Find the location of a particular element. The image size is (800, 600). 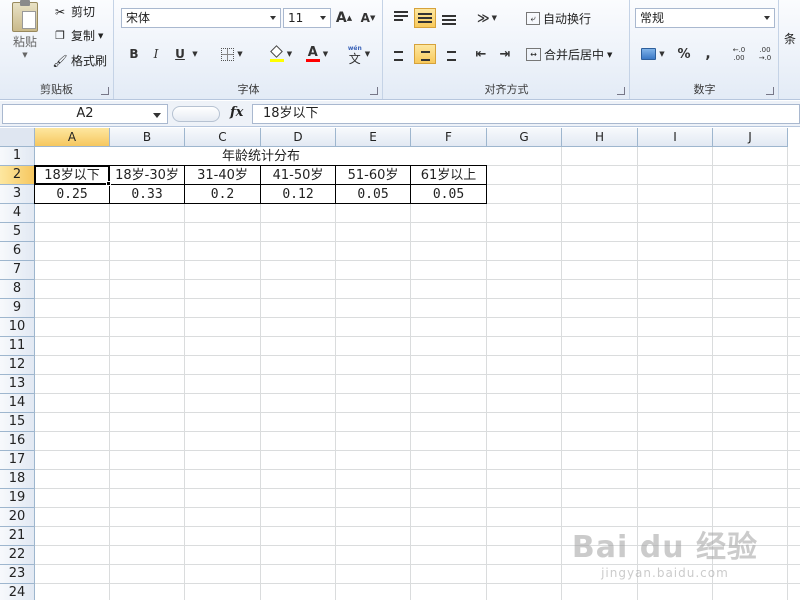

row-header-21: 21 is located at coordinates (17, 536).